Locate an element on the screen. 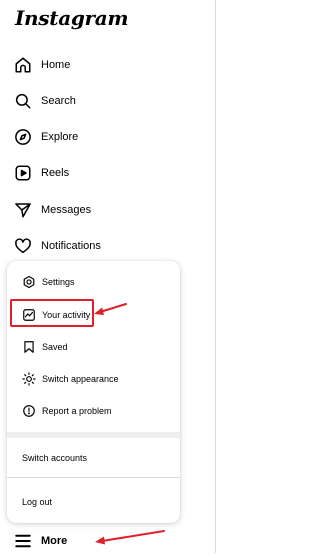  search-icon is located at coordinates (23, 101).